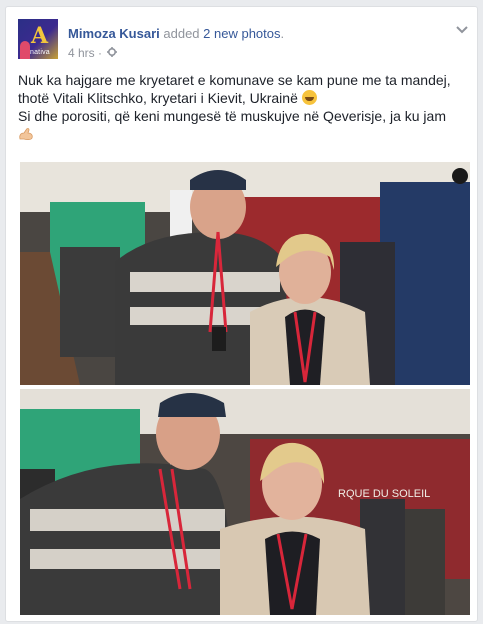 The image size is (483, 624). What do you see at coordinates (462, 29) in the screenshot?
I see `chevron-down-icon` at bounding box center [462, 29].